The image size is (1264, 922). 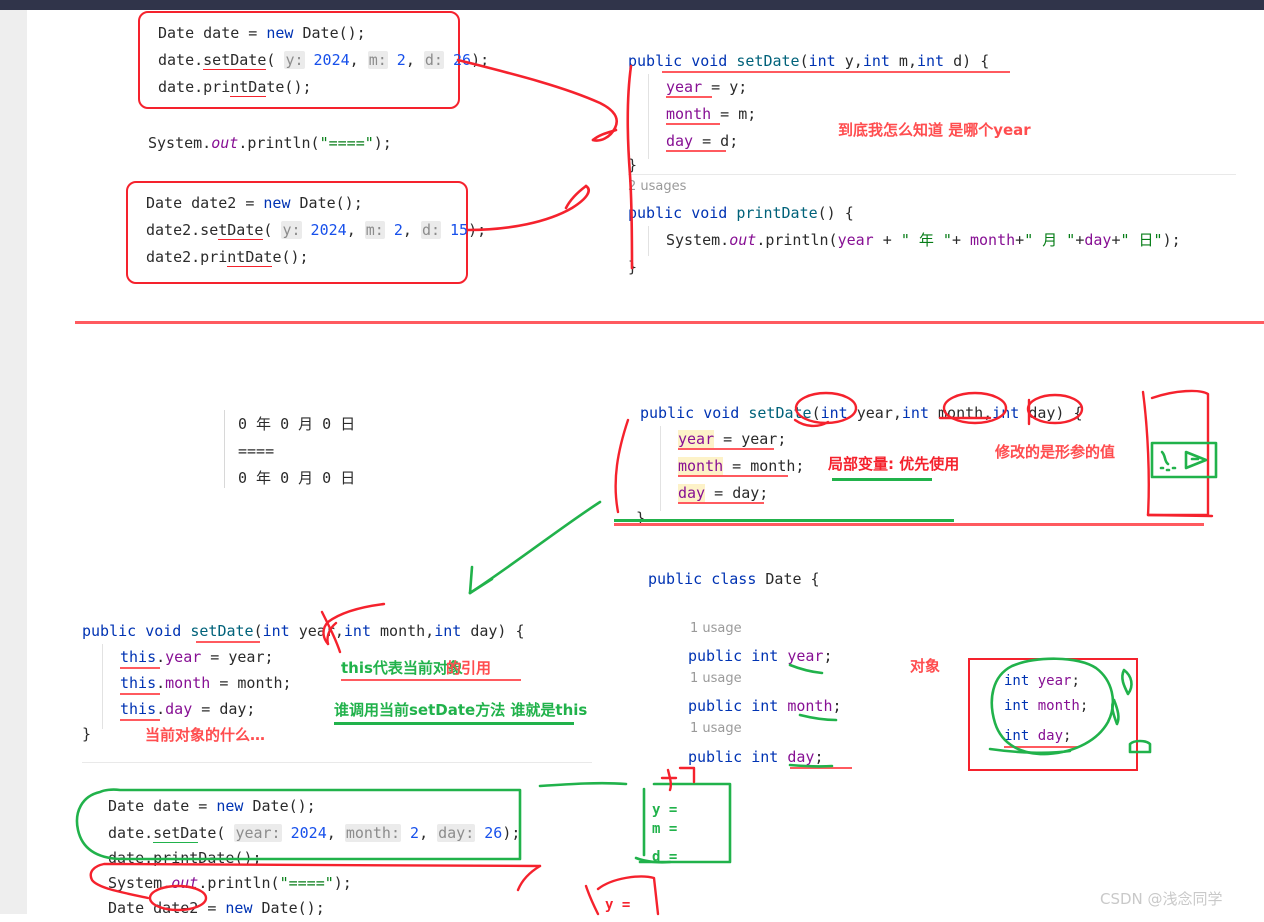 I want to click on underline-shadow-month, so click(x=733, y=476).